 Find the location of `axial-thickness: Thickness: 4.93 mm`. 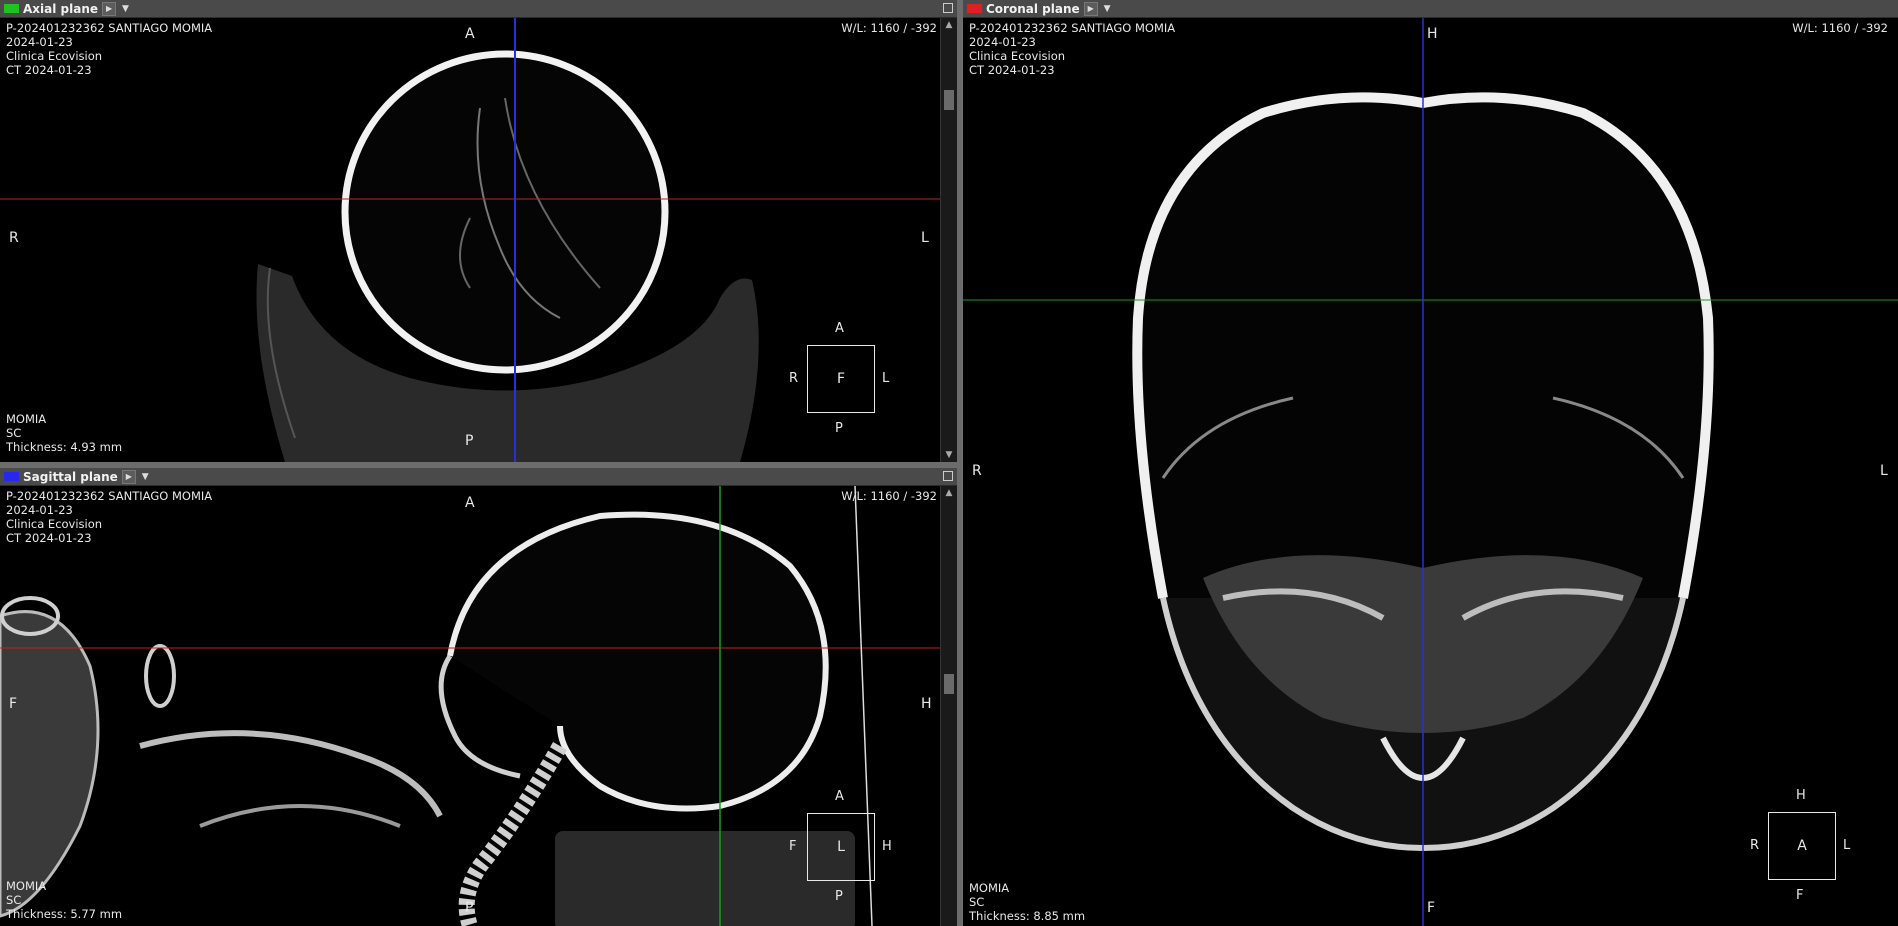

axial-thickness: Thickness: 4.93 mm is located at coordinates (64, 447).